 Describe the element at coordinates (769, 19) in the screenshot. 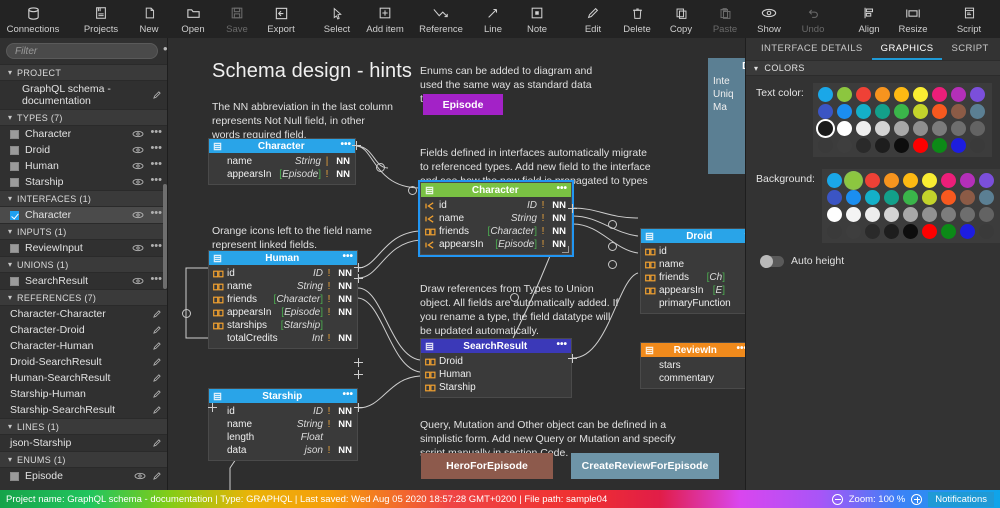

I see `show-button: Show` at that location.